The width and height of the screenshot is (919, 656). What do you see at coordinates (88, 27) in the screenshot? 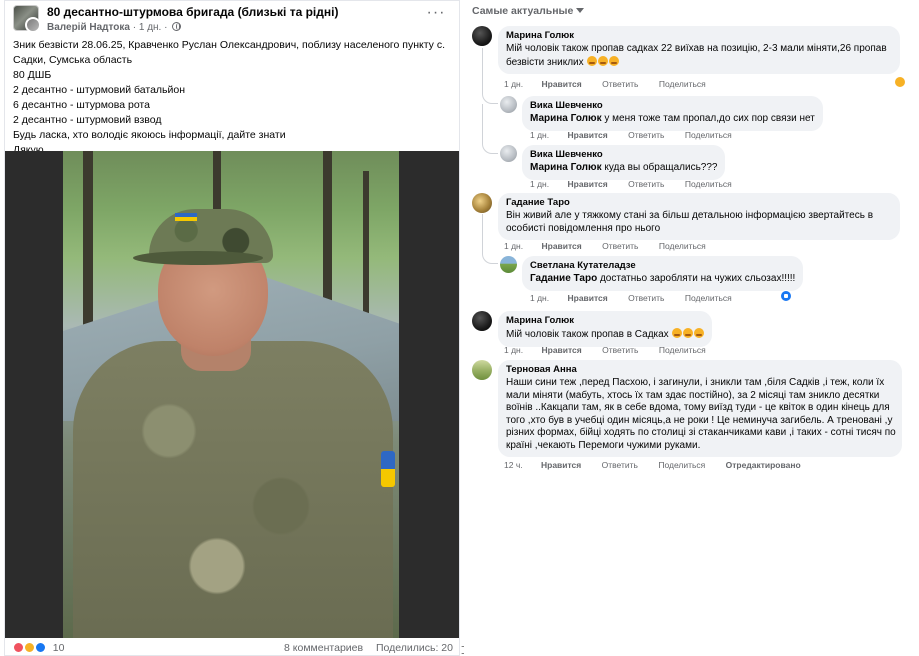
I see `post-author-link: Валерій Надтока` at bounding box center [88, 27].